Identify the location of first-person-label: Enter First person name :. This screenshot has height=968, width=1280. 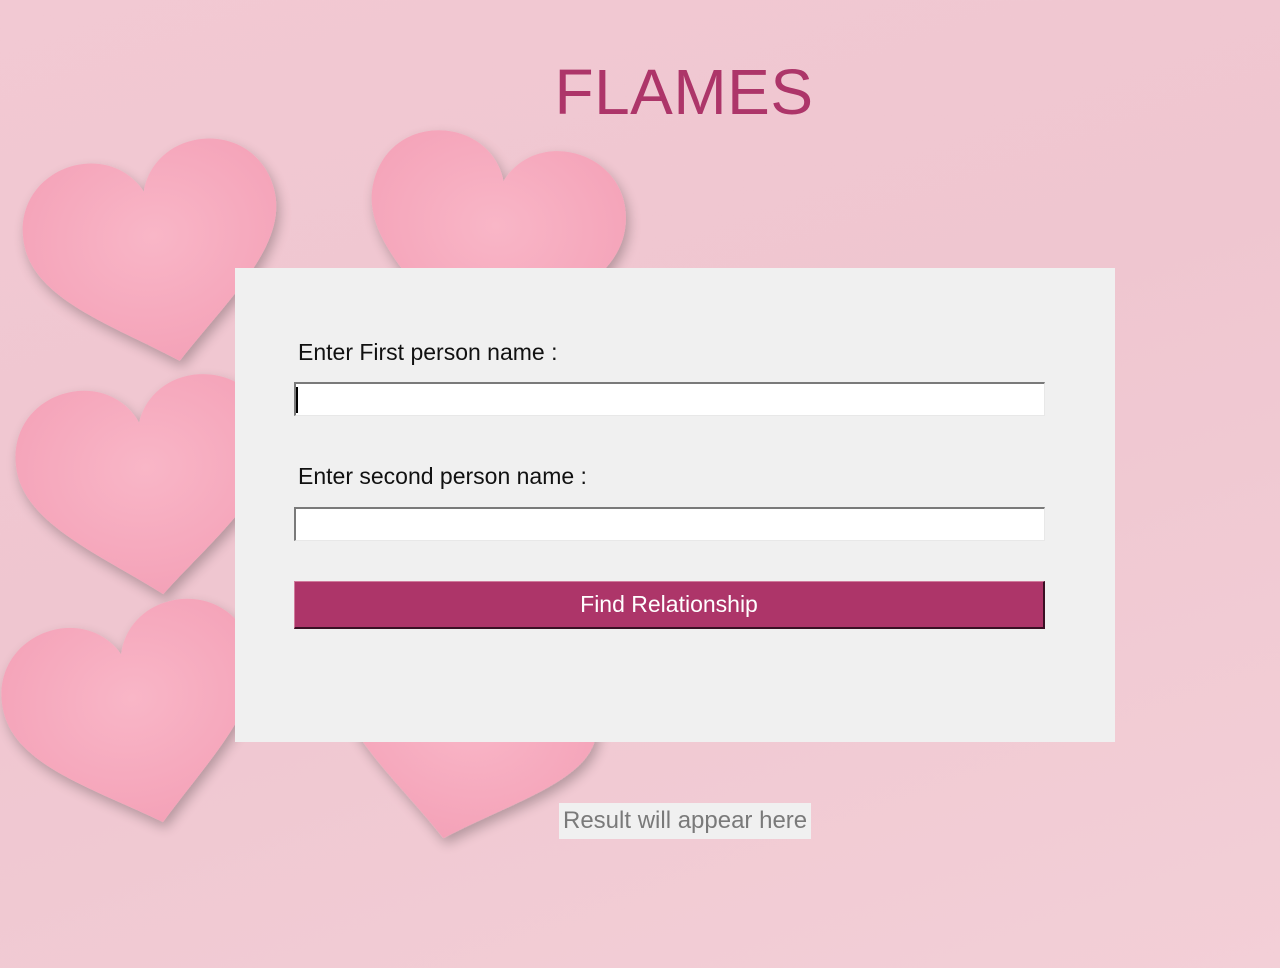
(428, 352).